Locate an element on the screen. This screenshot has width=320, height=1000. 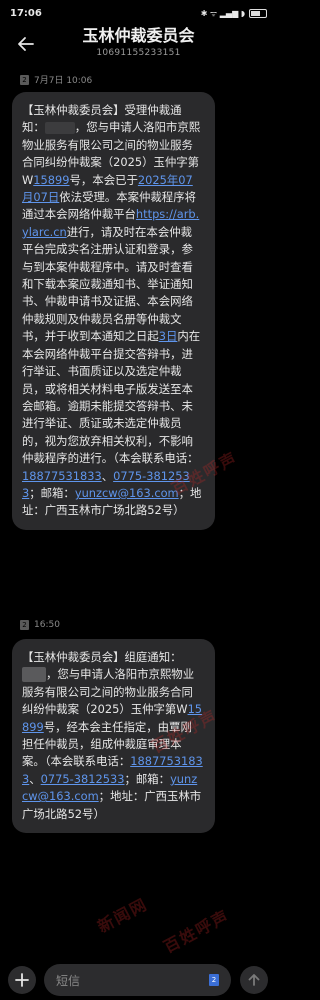
battery-icon is located at coordinates (258, 13).